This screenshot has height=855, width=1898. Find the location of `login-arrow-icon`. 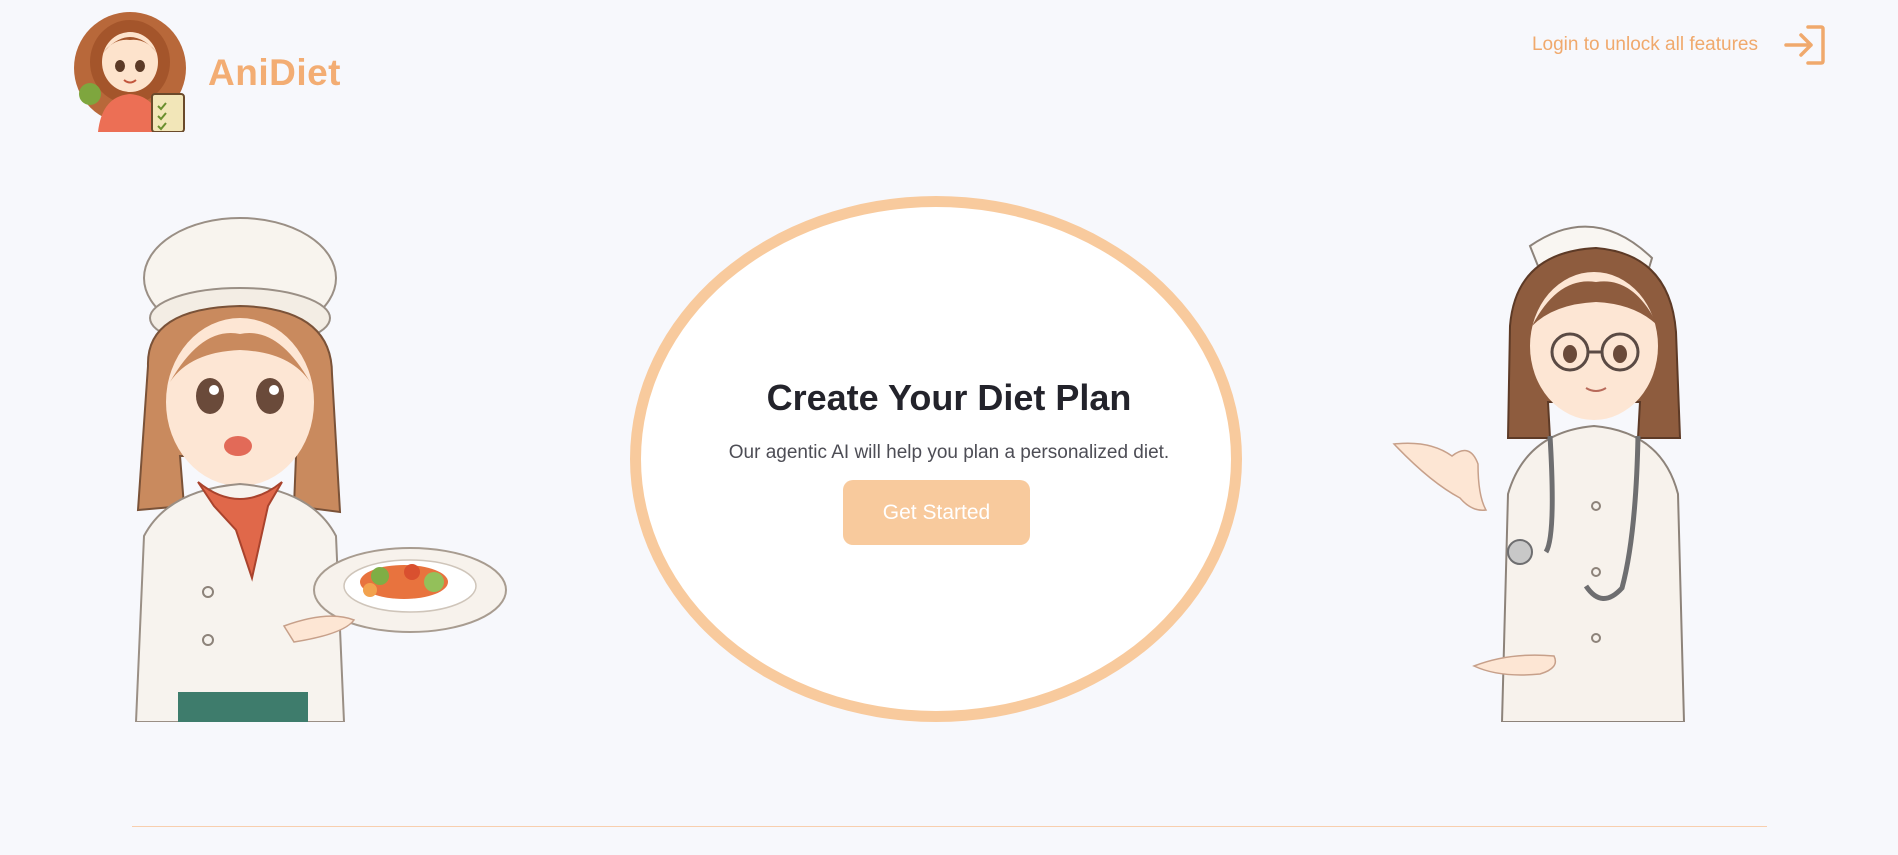

login-arrow-icon is located at coordinates (1805, 45).